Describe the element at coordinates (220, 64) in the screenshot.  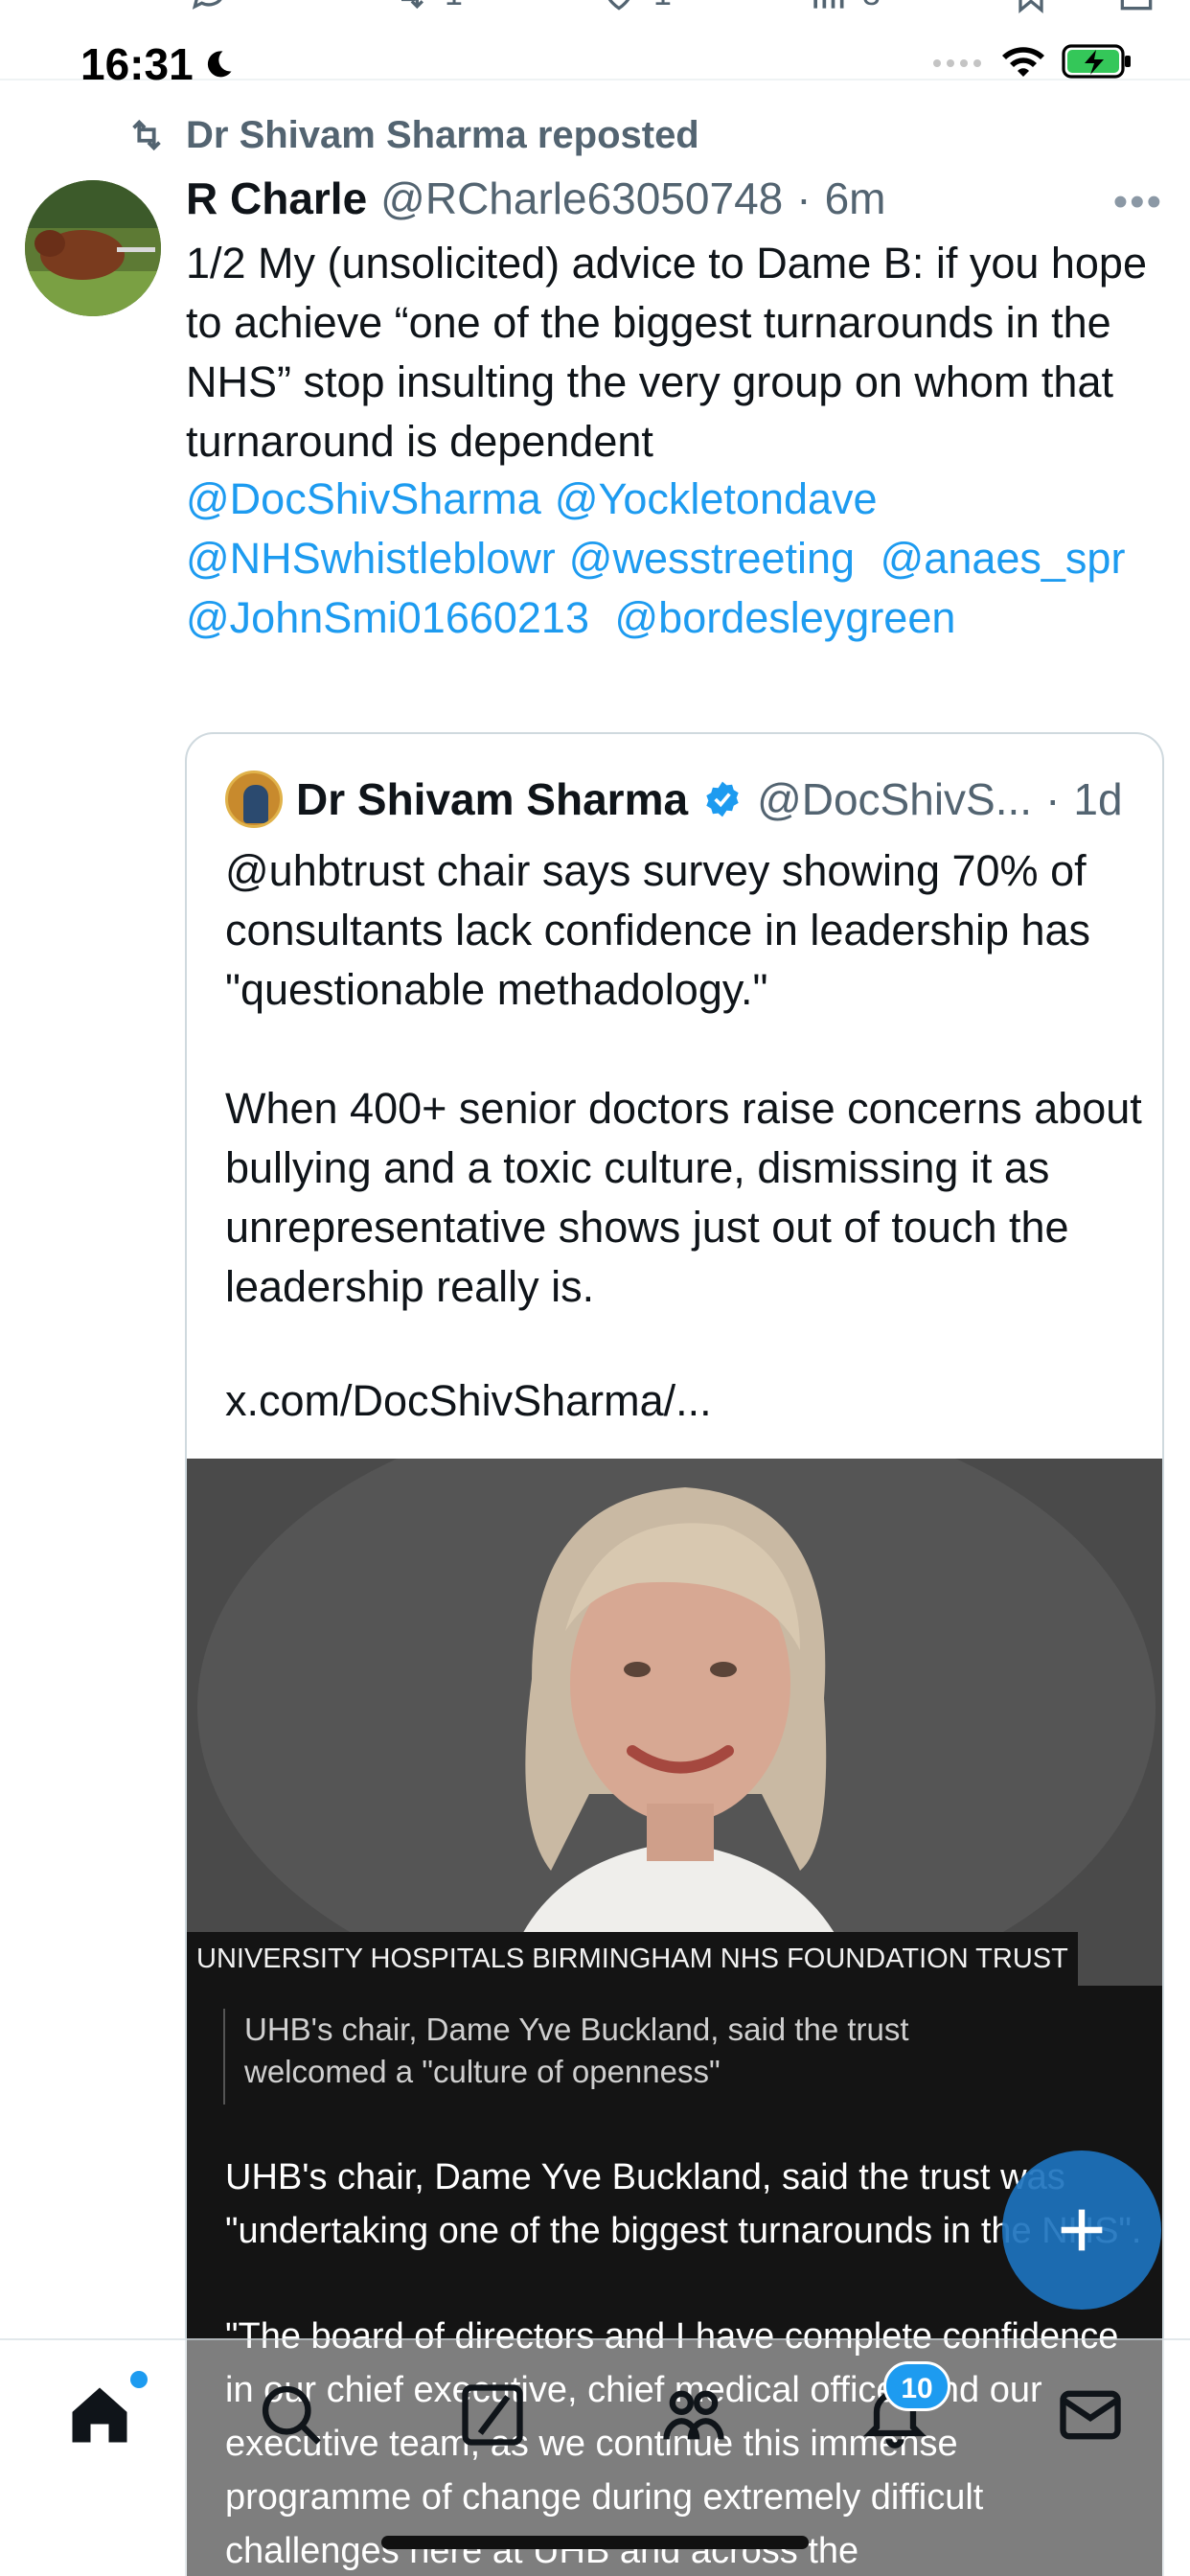
I see `moon-icon` at that location.